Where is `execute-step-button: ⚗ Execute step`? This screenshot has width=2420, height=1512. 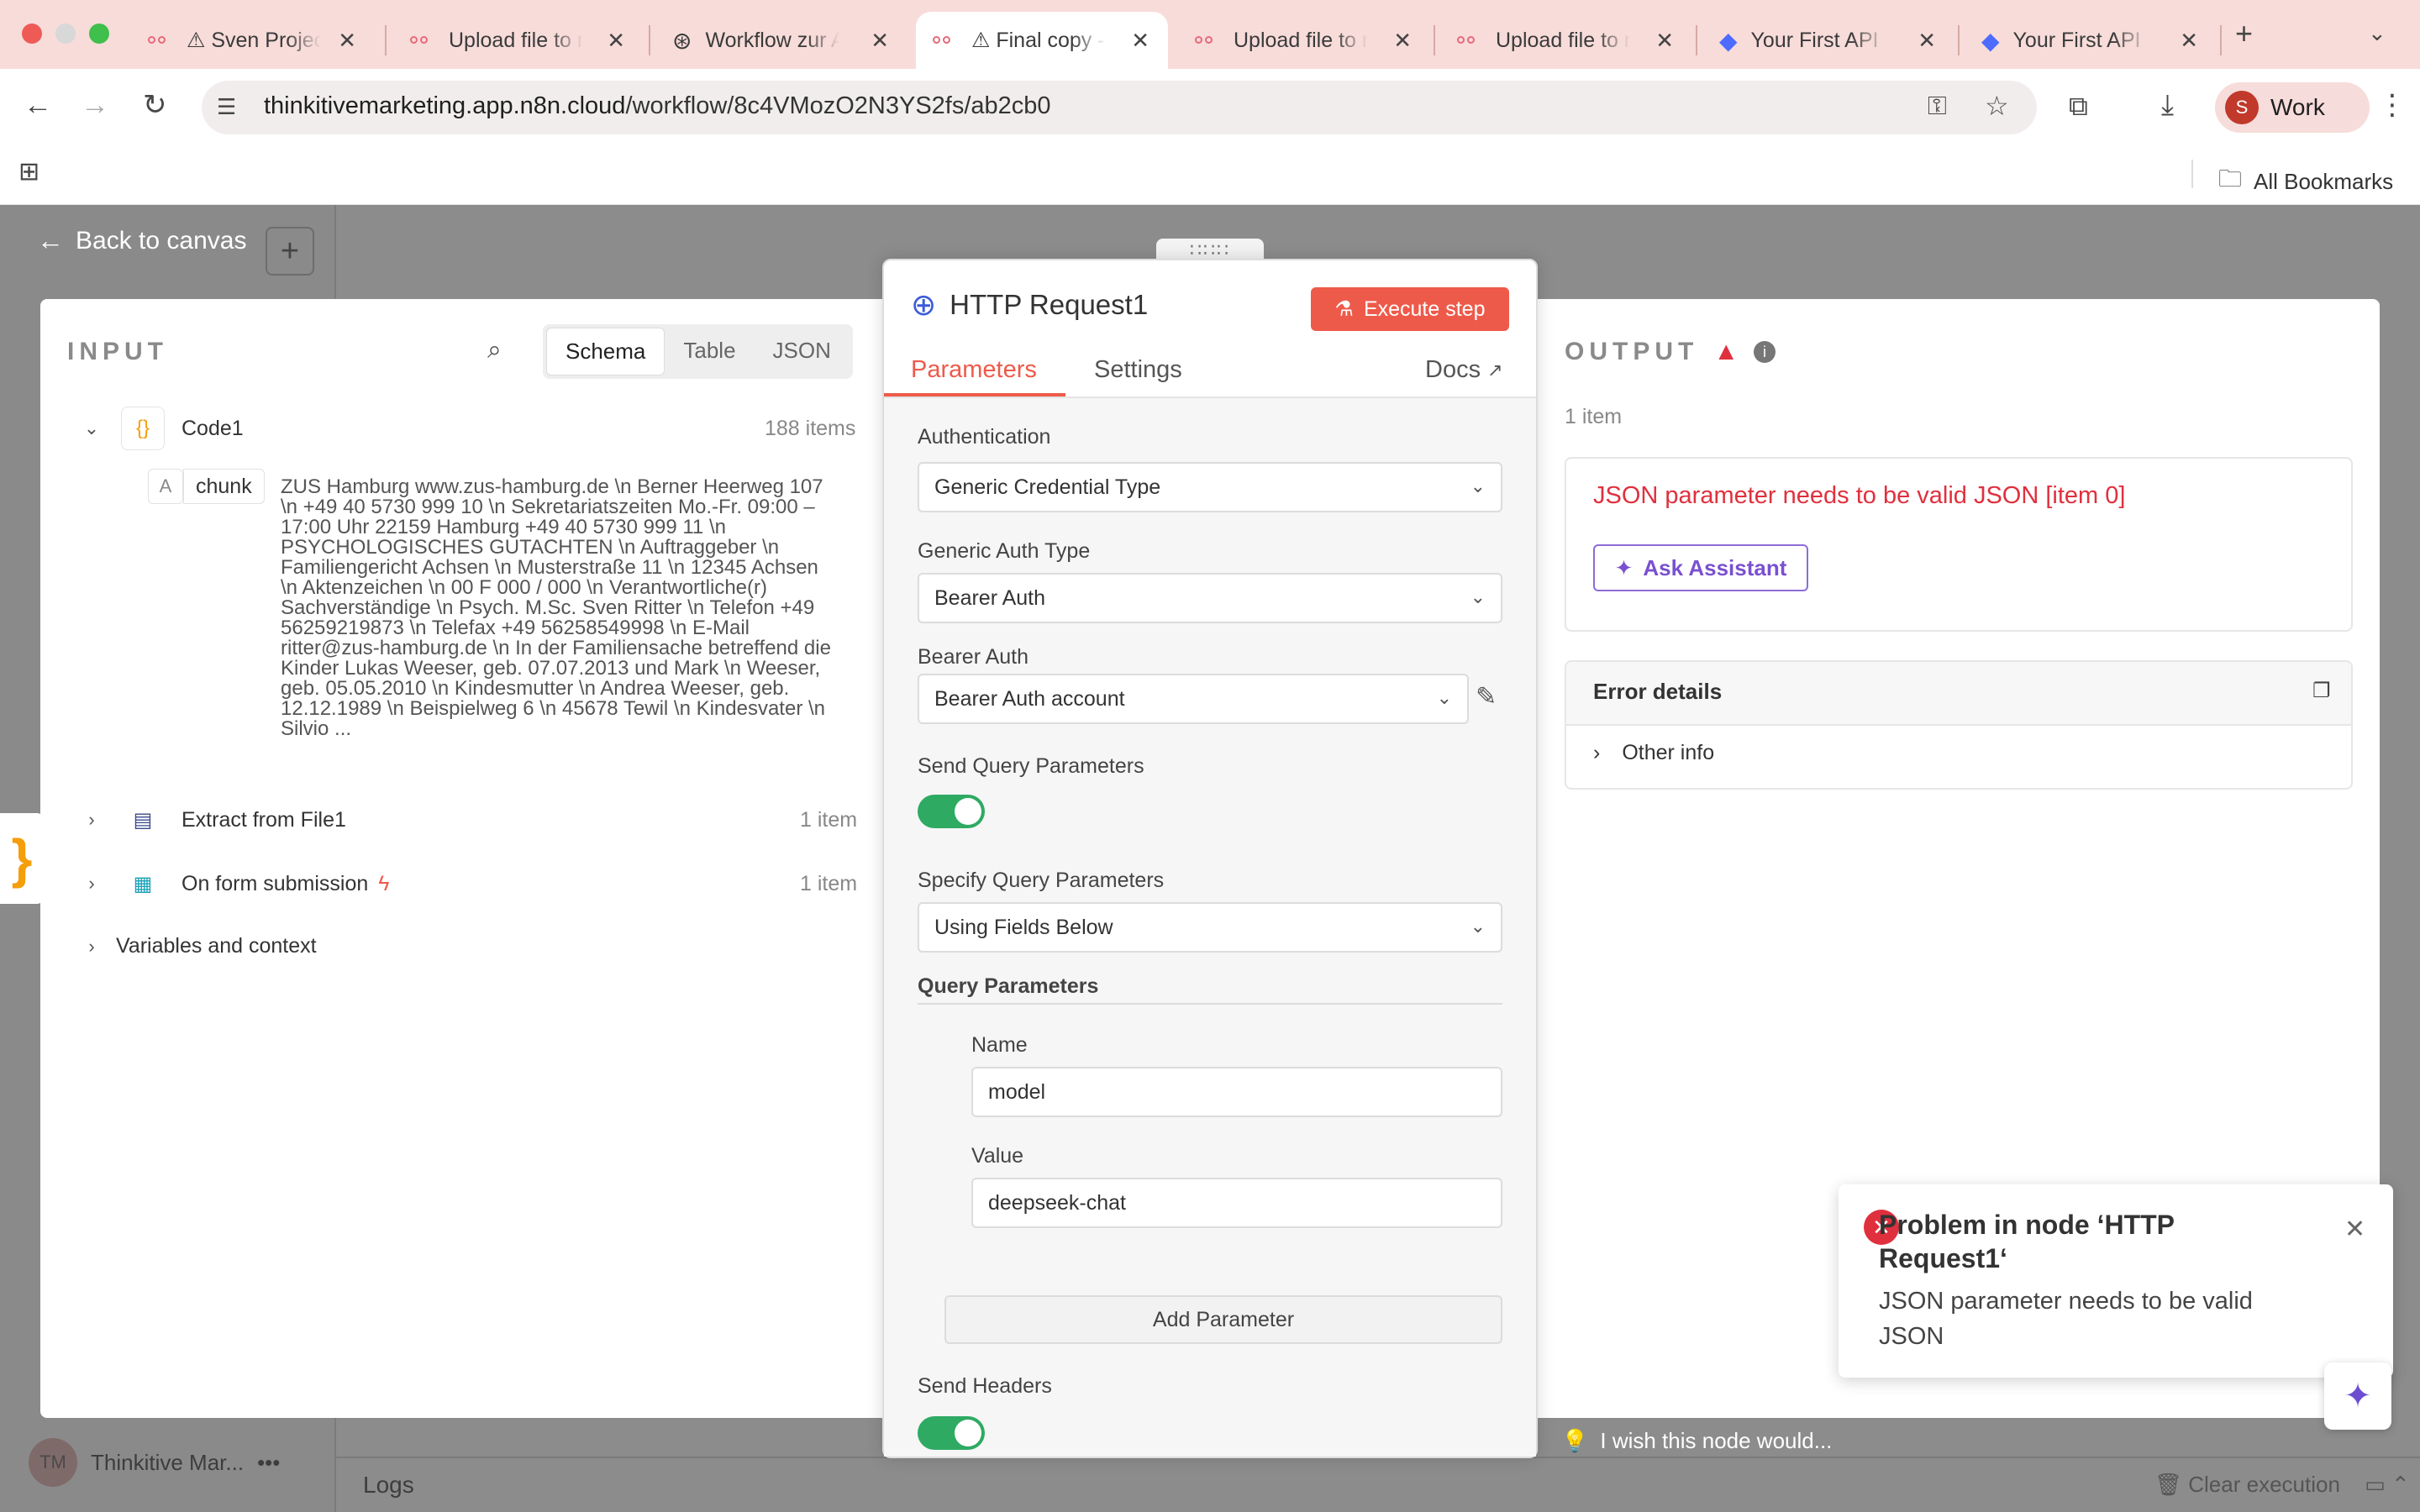
execute-step-button: ⚗ Execute step is located at coordinates (1410, 309).